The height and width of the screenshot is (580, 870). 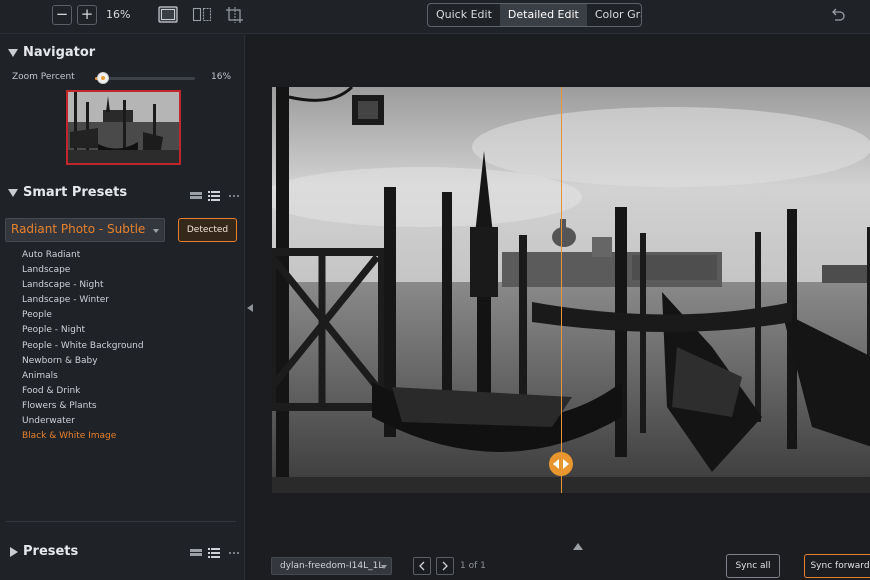 I want to click on preset-item: People, so click(x=83, y=315).